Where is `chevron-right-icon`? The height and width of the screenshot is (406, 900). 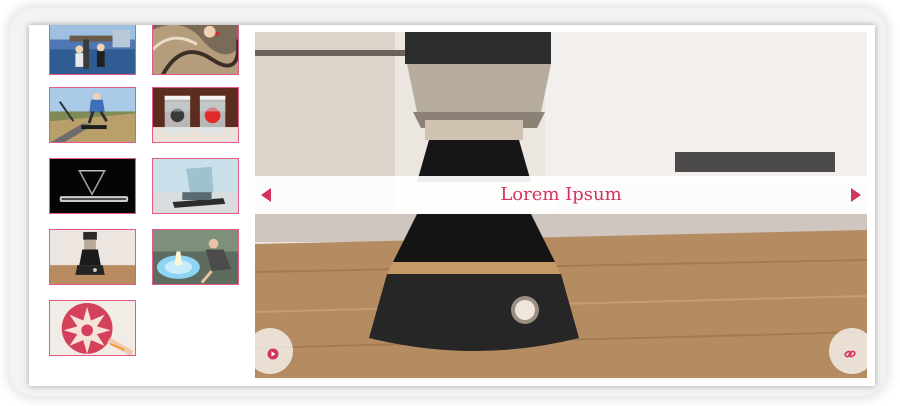 chevron-right-icon is located at coordinates (856, 195).